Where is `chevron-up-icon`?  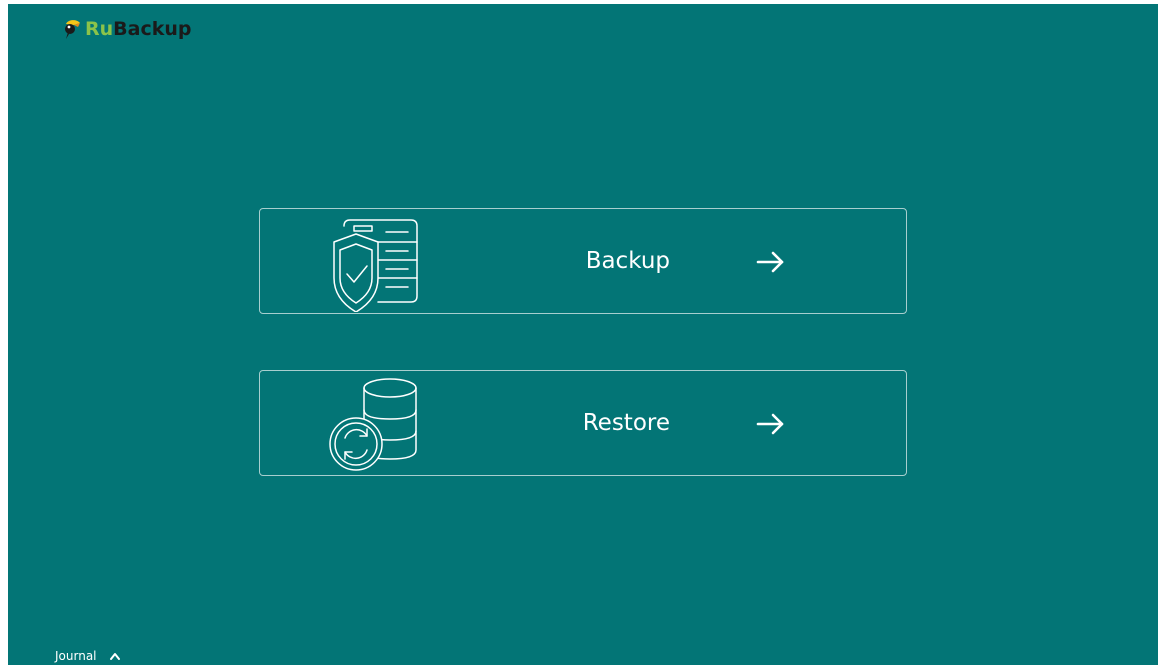
chevron-up-icon is located at coordinates (114, 656).